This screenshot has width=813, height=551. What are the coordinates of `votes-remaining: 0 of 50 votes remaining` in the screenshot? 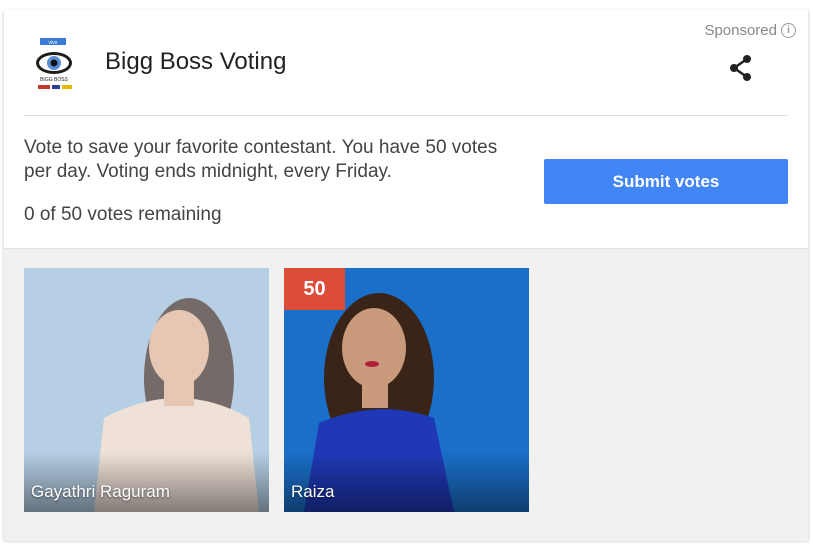 It's located at (123, 214).